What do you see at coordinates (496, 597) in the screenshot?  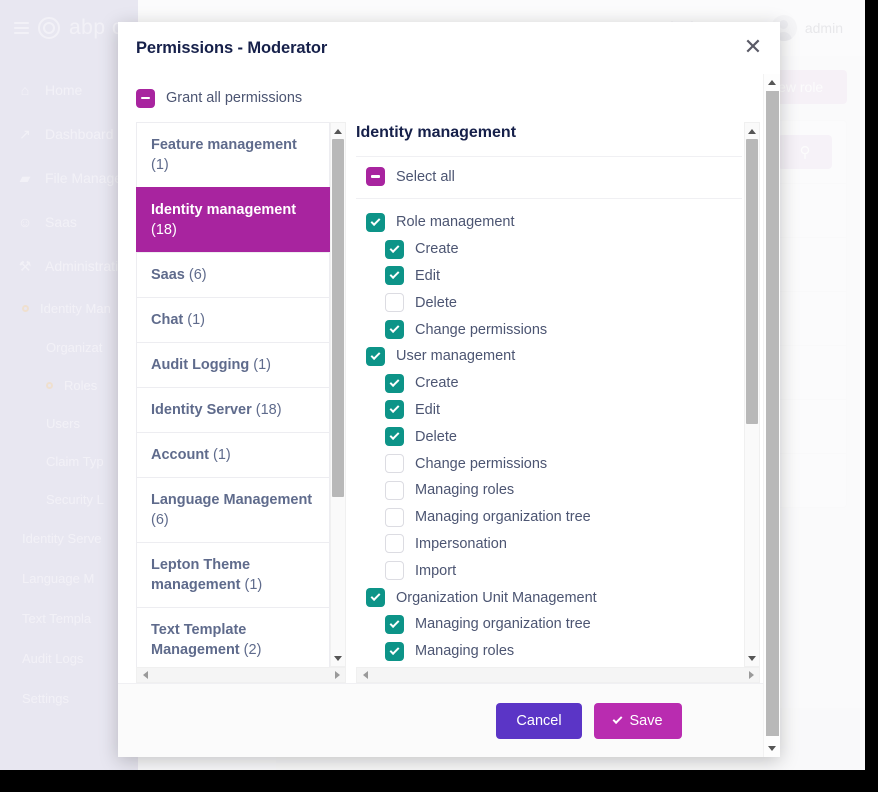 I see `permission-label: Organization Unit Management` at bounding box center [496, 597].